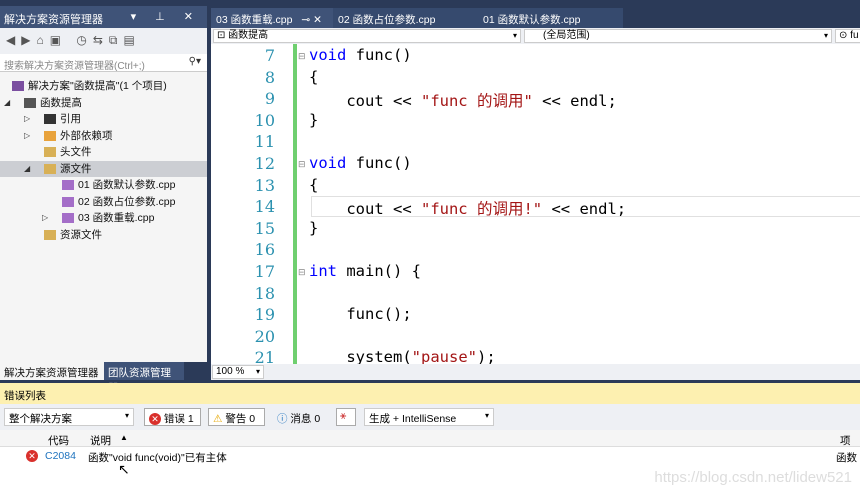 The image size is (860, 488). Describe the element at coordinates (100, 440) in the screenshot. I see `column-description: 说明` at that location.